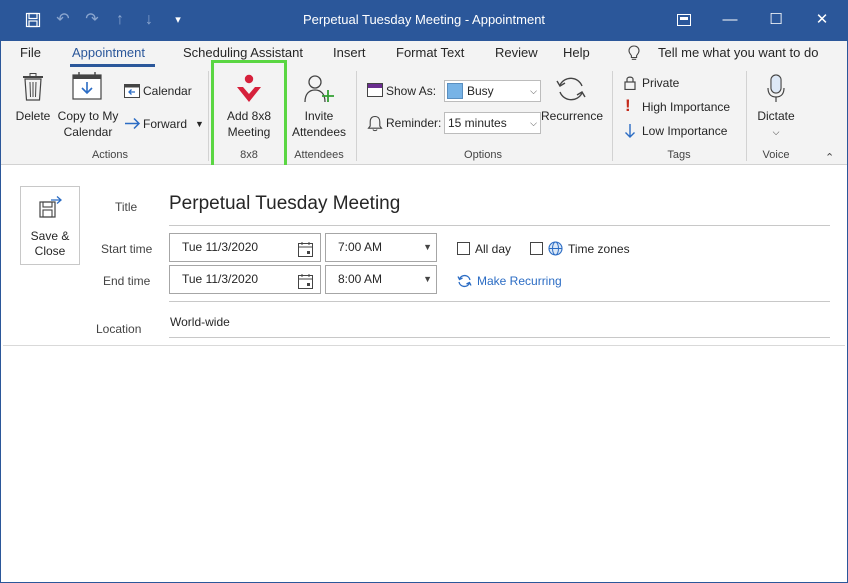 The height and width of the screenshot is (583, 848). I want to click on add-8x8-label-line2: Meeting, so click(249, 132).